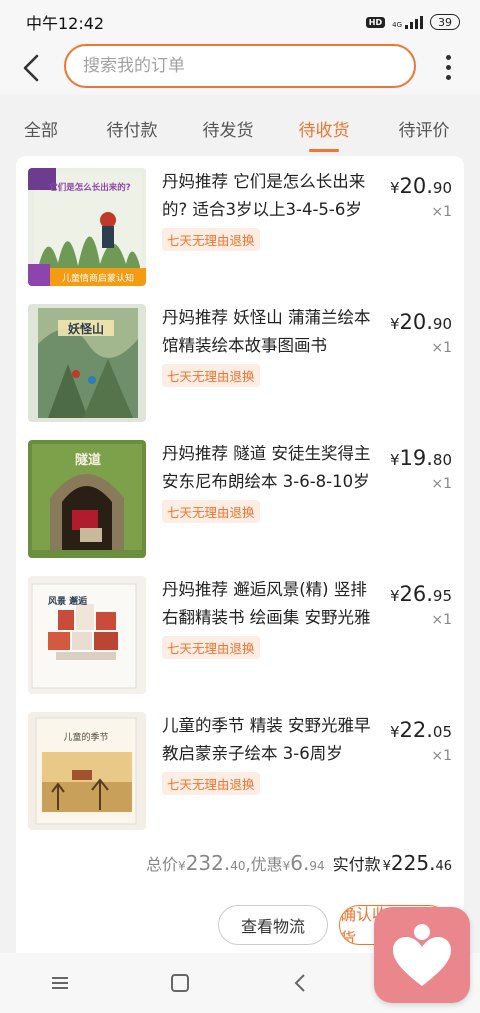 The height and width of the screenshot is (1013, 480). What do you see at coordinates (266, 864) in the screenshot?
I see `discount-label: 优惠` at bounding box center [266, 864].